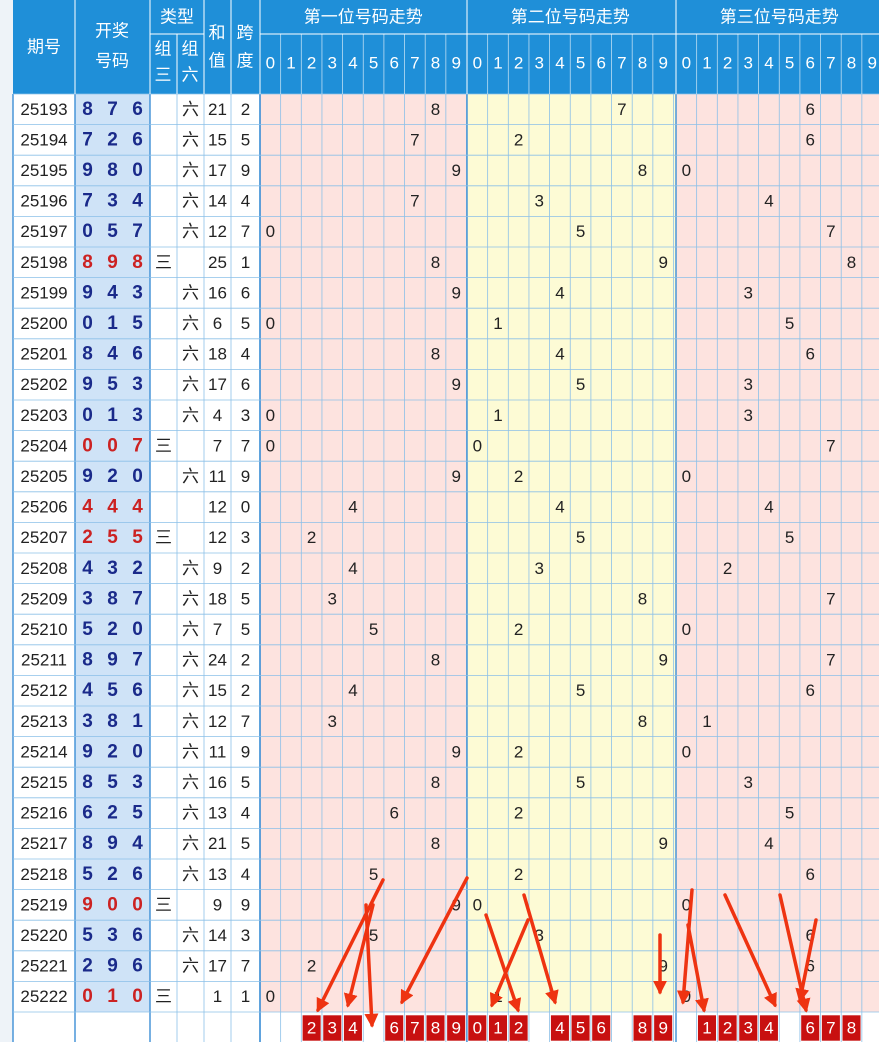 The image size is (879, 1042). What do you see at coordinates (363, 17) in the screenshot?
I see `header-pos1: 第一位号码走势` at bounding box center [363, 17].